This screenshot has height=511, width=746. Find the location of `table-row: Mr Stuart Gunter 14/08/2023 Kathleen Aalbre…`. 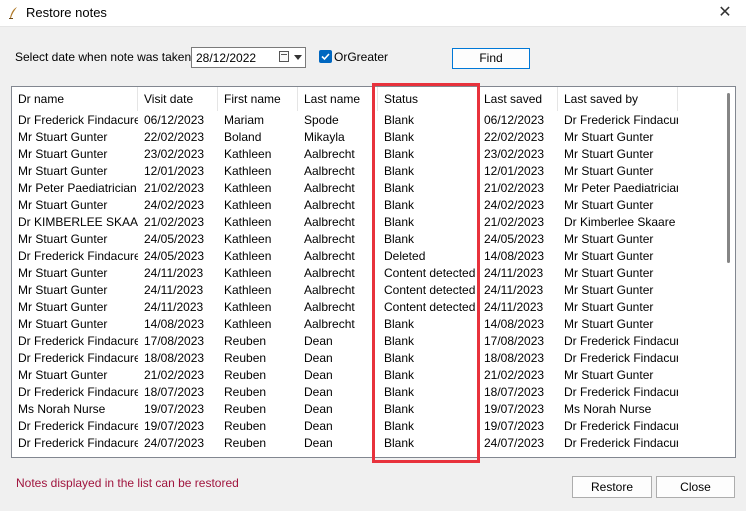

table-row: Mr Stuart Gunter 14/08/2023 Kathleen Aalbre… is located at coordinates (368, 324).